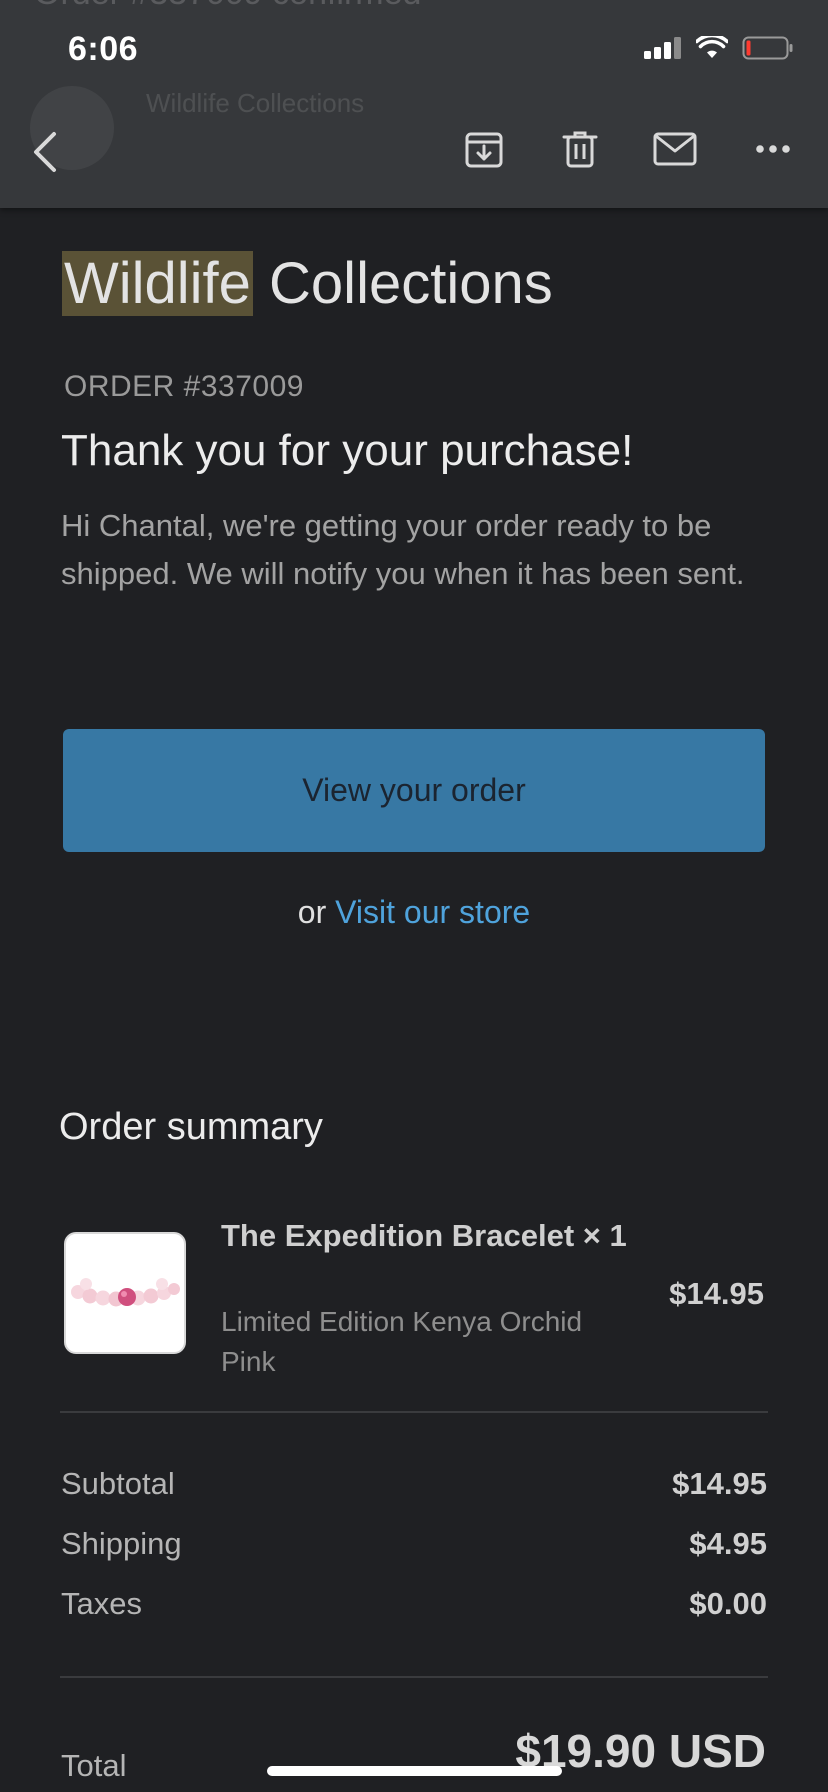 This screenshot has height=1792, width=828. I want to click on search-highlight: Wildlife, so click(157, 283).